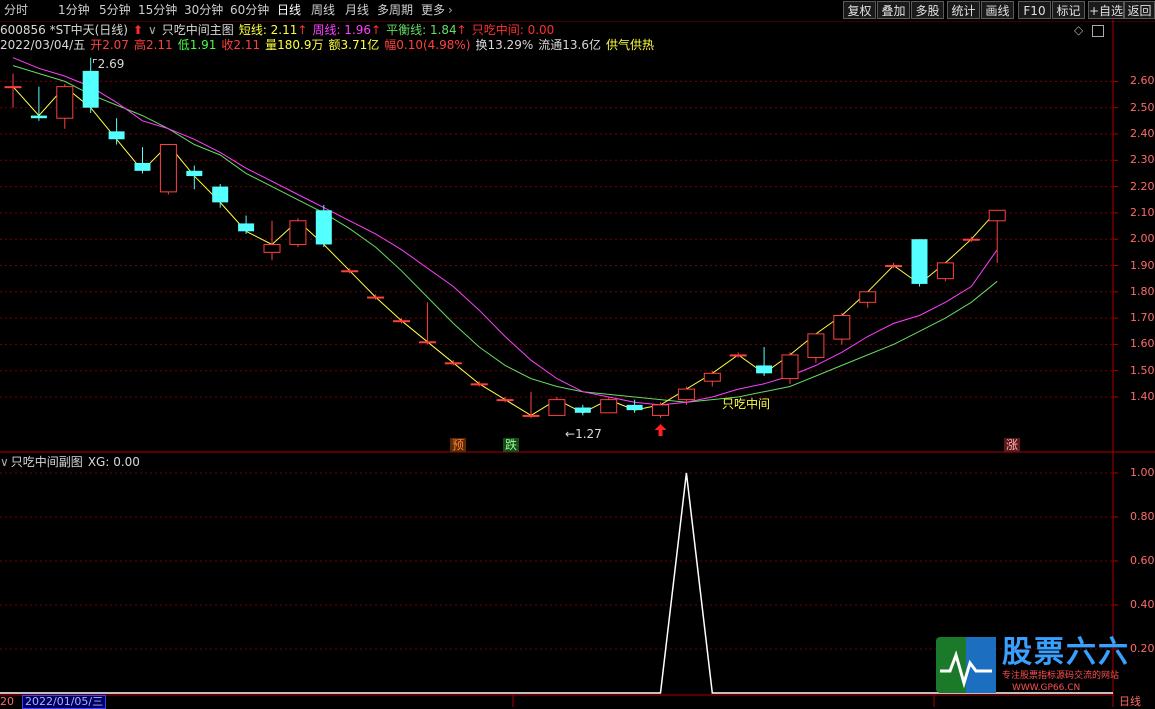 This screenshot has width=1155, height=709. I want to click on brand-watermark: 股票六六 专注股票指标源码交流的网站 WWW.GP66.CN, so click(1045, 665).